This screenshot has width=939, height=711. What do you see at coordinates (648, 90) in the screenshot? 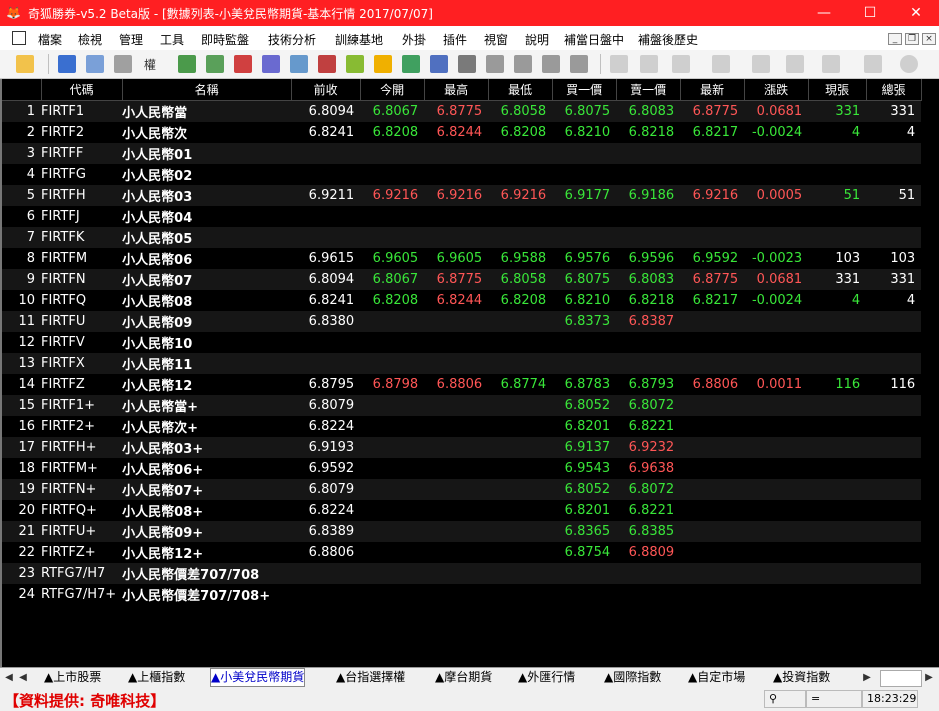
I see `col-header-ask: 賣一價` at bounding box center [648, 90].